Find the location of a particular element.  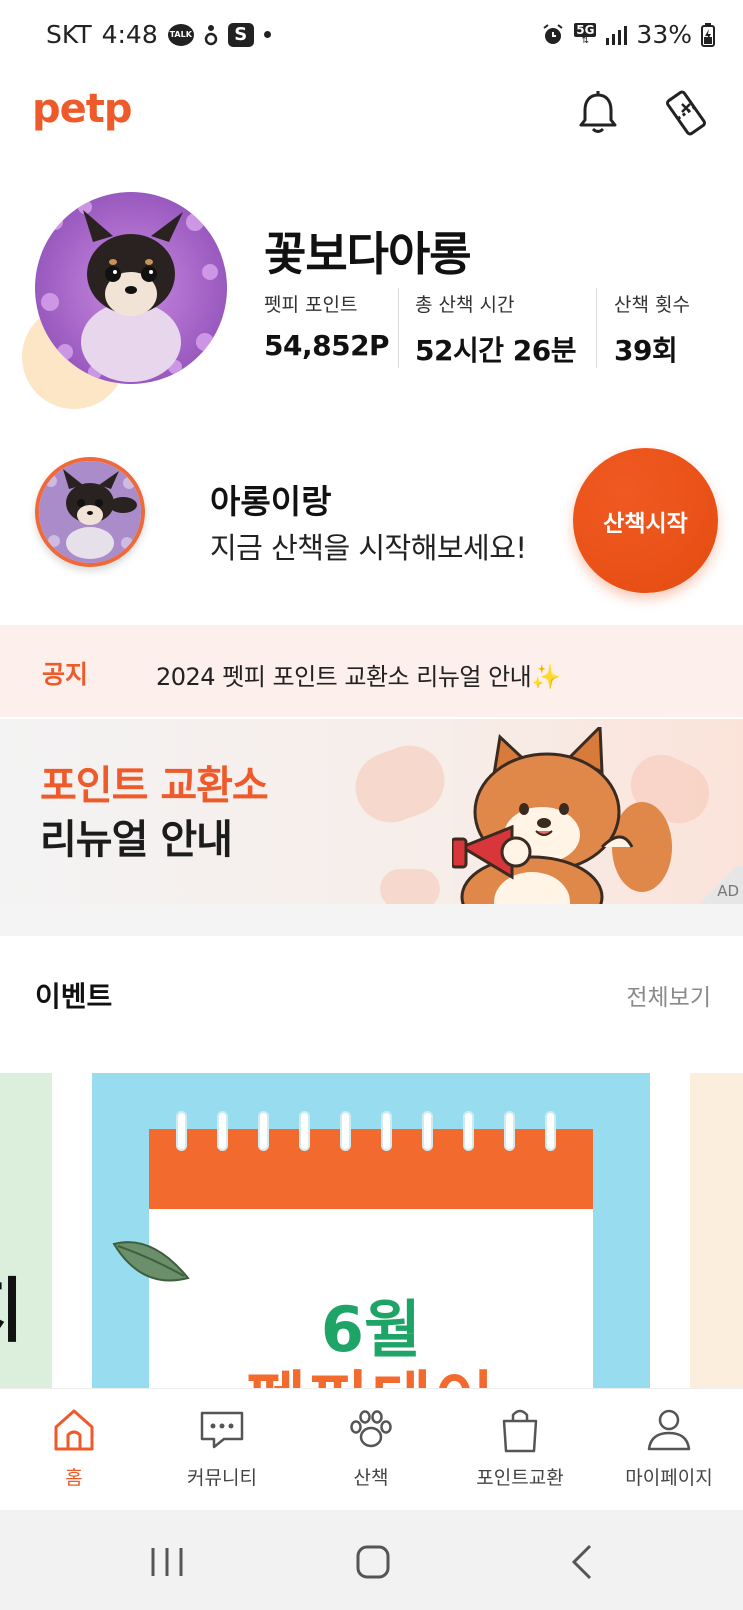

nav-label: 마이페이지 is located at coordinates (669, 1478).